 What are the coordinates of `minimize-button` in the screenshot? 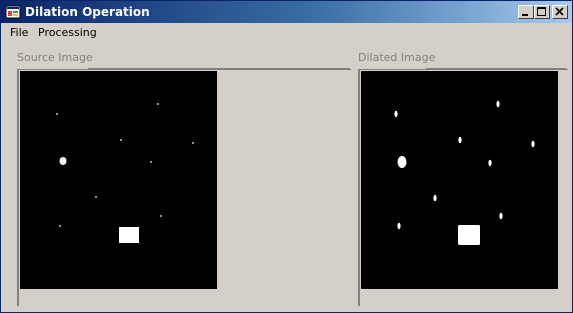 It's located at (526, 12).